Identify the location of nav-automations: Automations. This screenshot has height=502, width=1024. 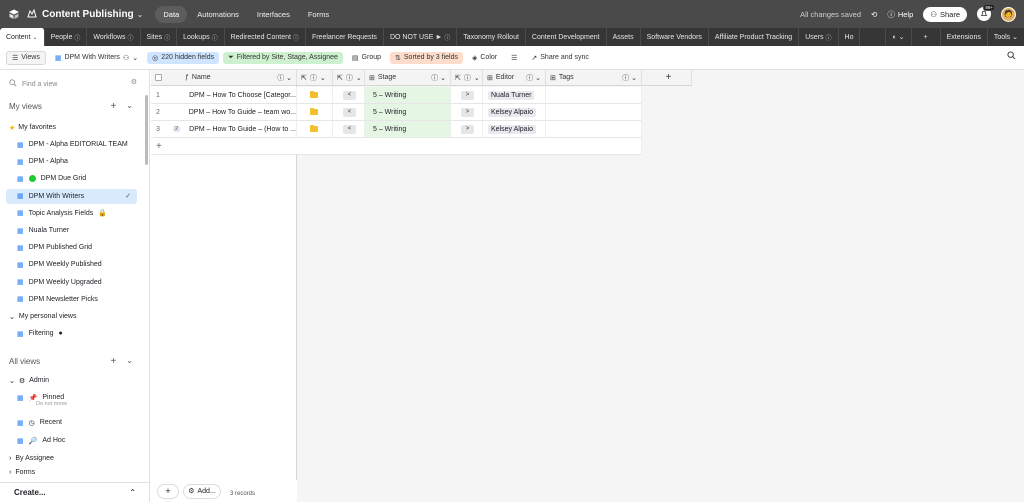
(218, 14).